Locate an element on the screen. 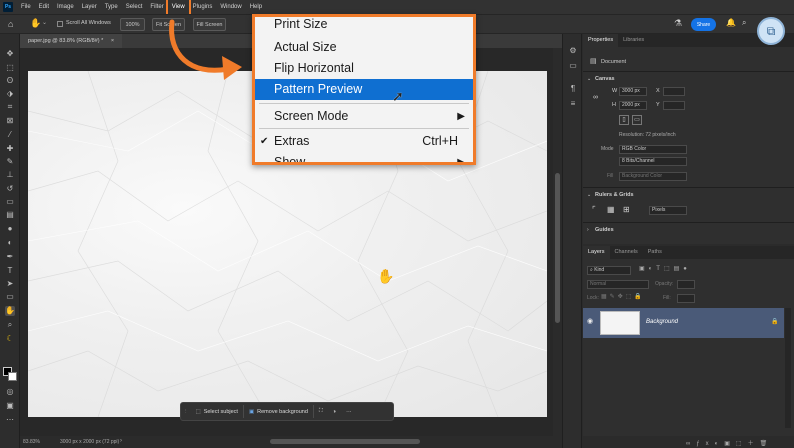  close-icon: × is located at coordinates (112, 41).